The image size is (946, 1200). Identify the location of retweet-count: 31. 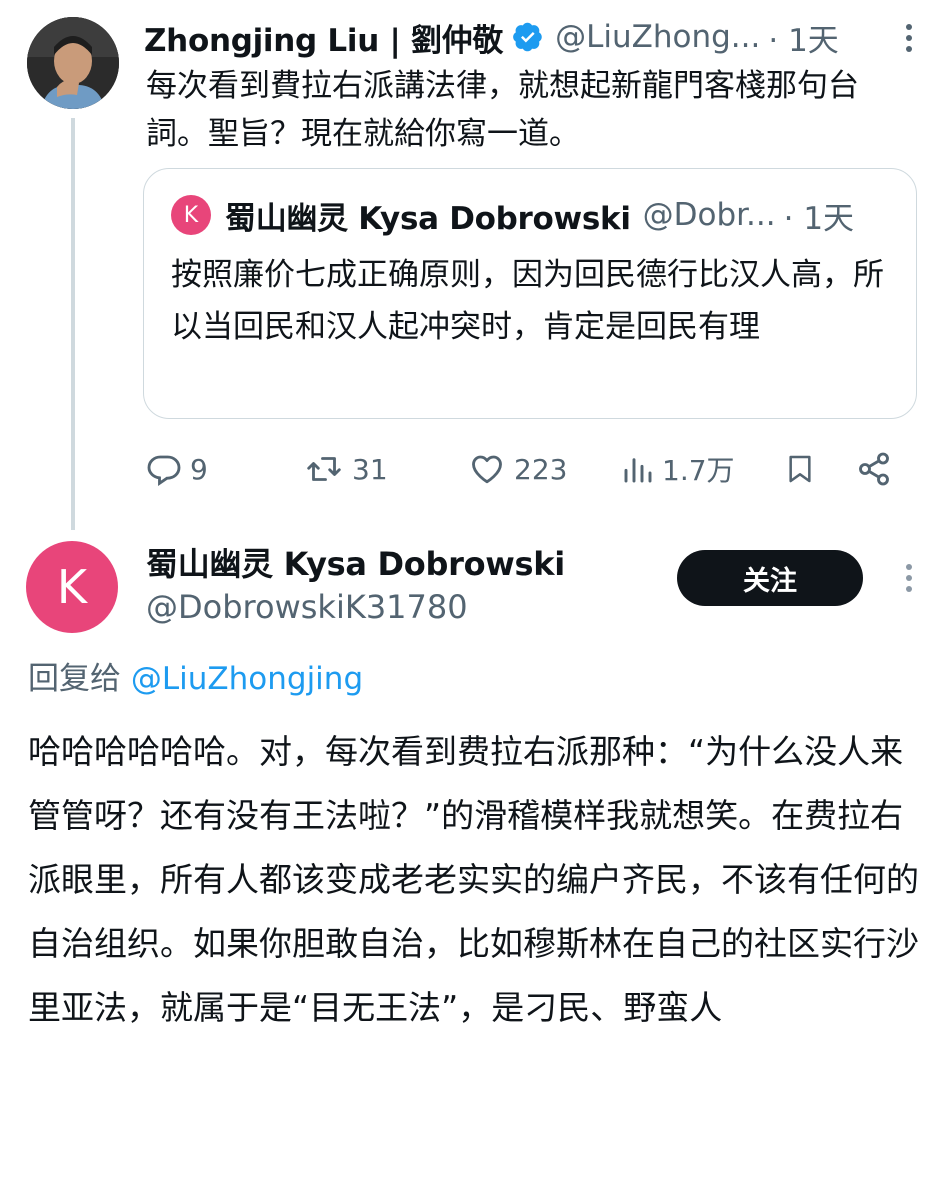
(370, 469).